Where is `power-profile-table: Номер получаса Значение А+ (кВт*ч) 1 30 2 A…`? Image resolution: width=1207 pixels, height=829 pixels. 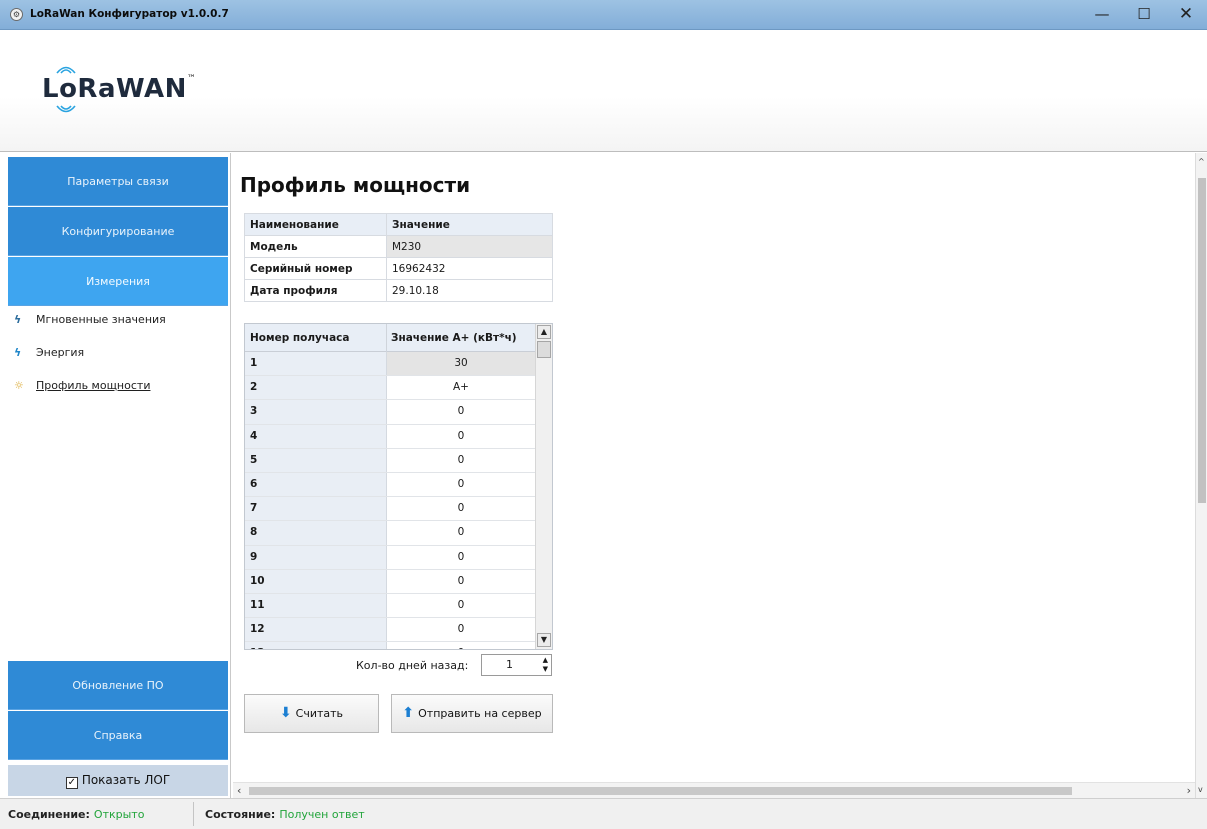
power-profile-table: Номер получаса Значение А+ (кВт*ч) 1 30 2 A… is located at coordinates (398, 486).